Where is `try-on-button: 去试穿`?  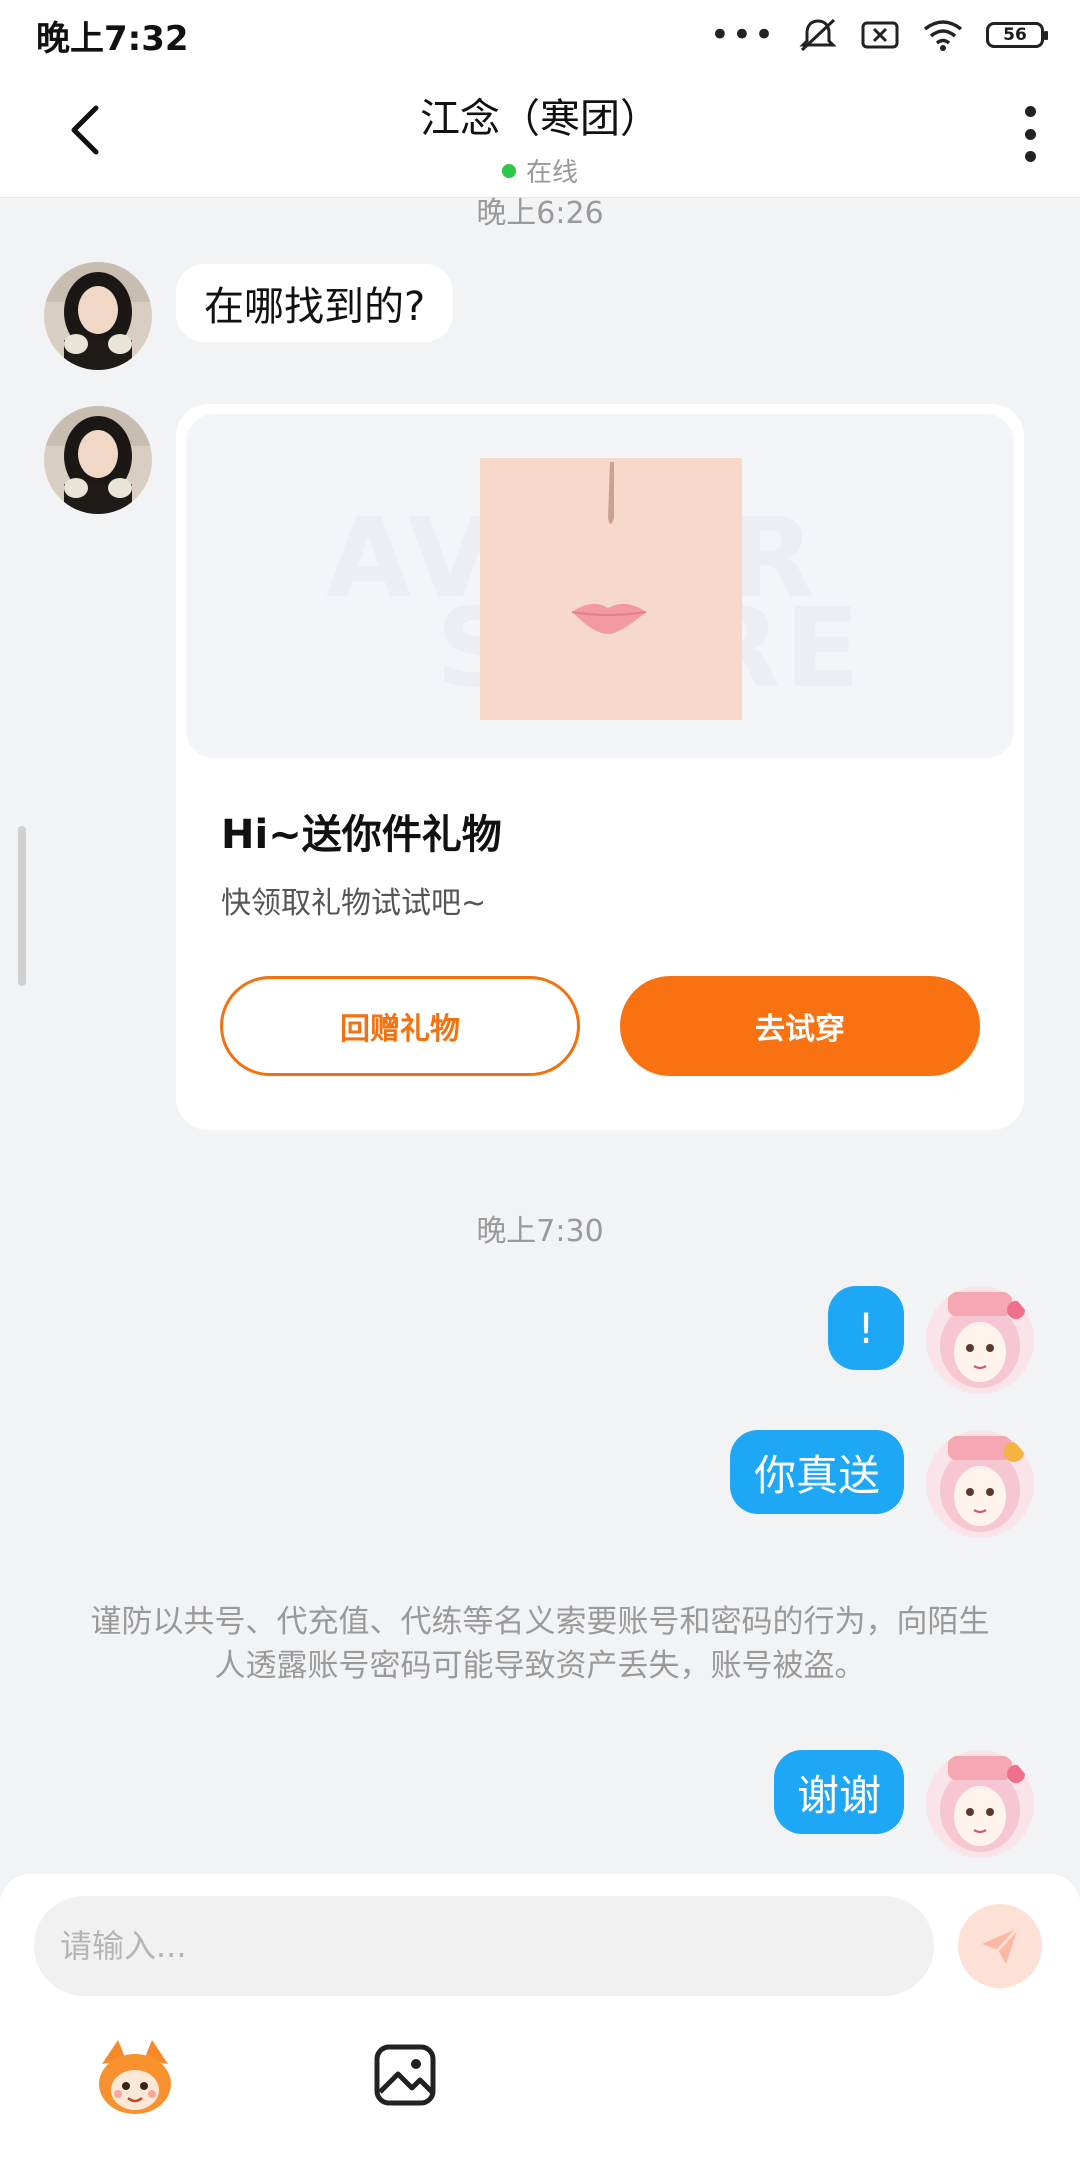 try-on-button: 去试穿 is located at coordinates (800, 1026).